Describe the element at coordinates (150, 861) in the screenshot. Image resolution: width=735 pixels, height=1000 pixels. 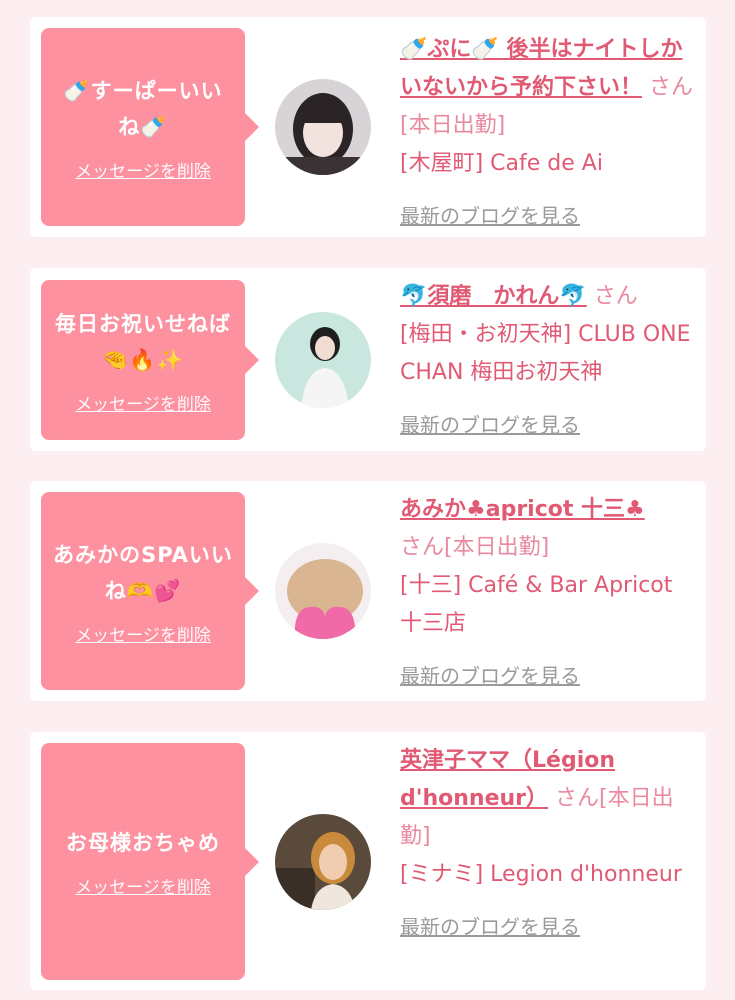
I see `message-bubble: お母様おちゃめ メッセージを削除` at that location.